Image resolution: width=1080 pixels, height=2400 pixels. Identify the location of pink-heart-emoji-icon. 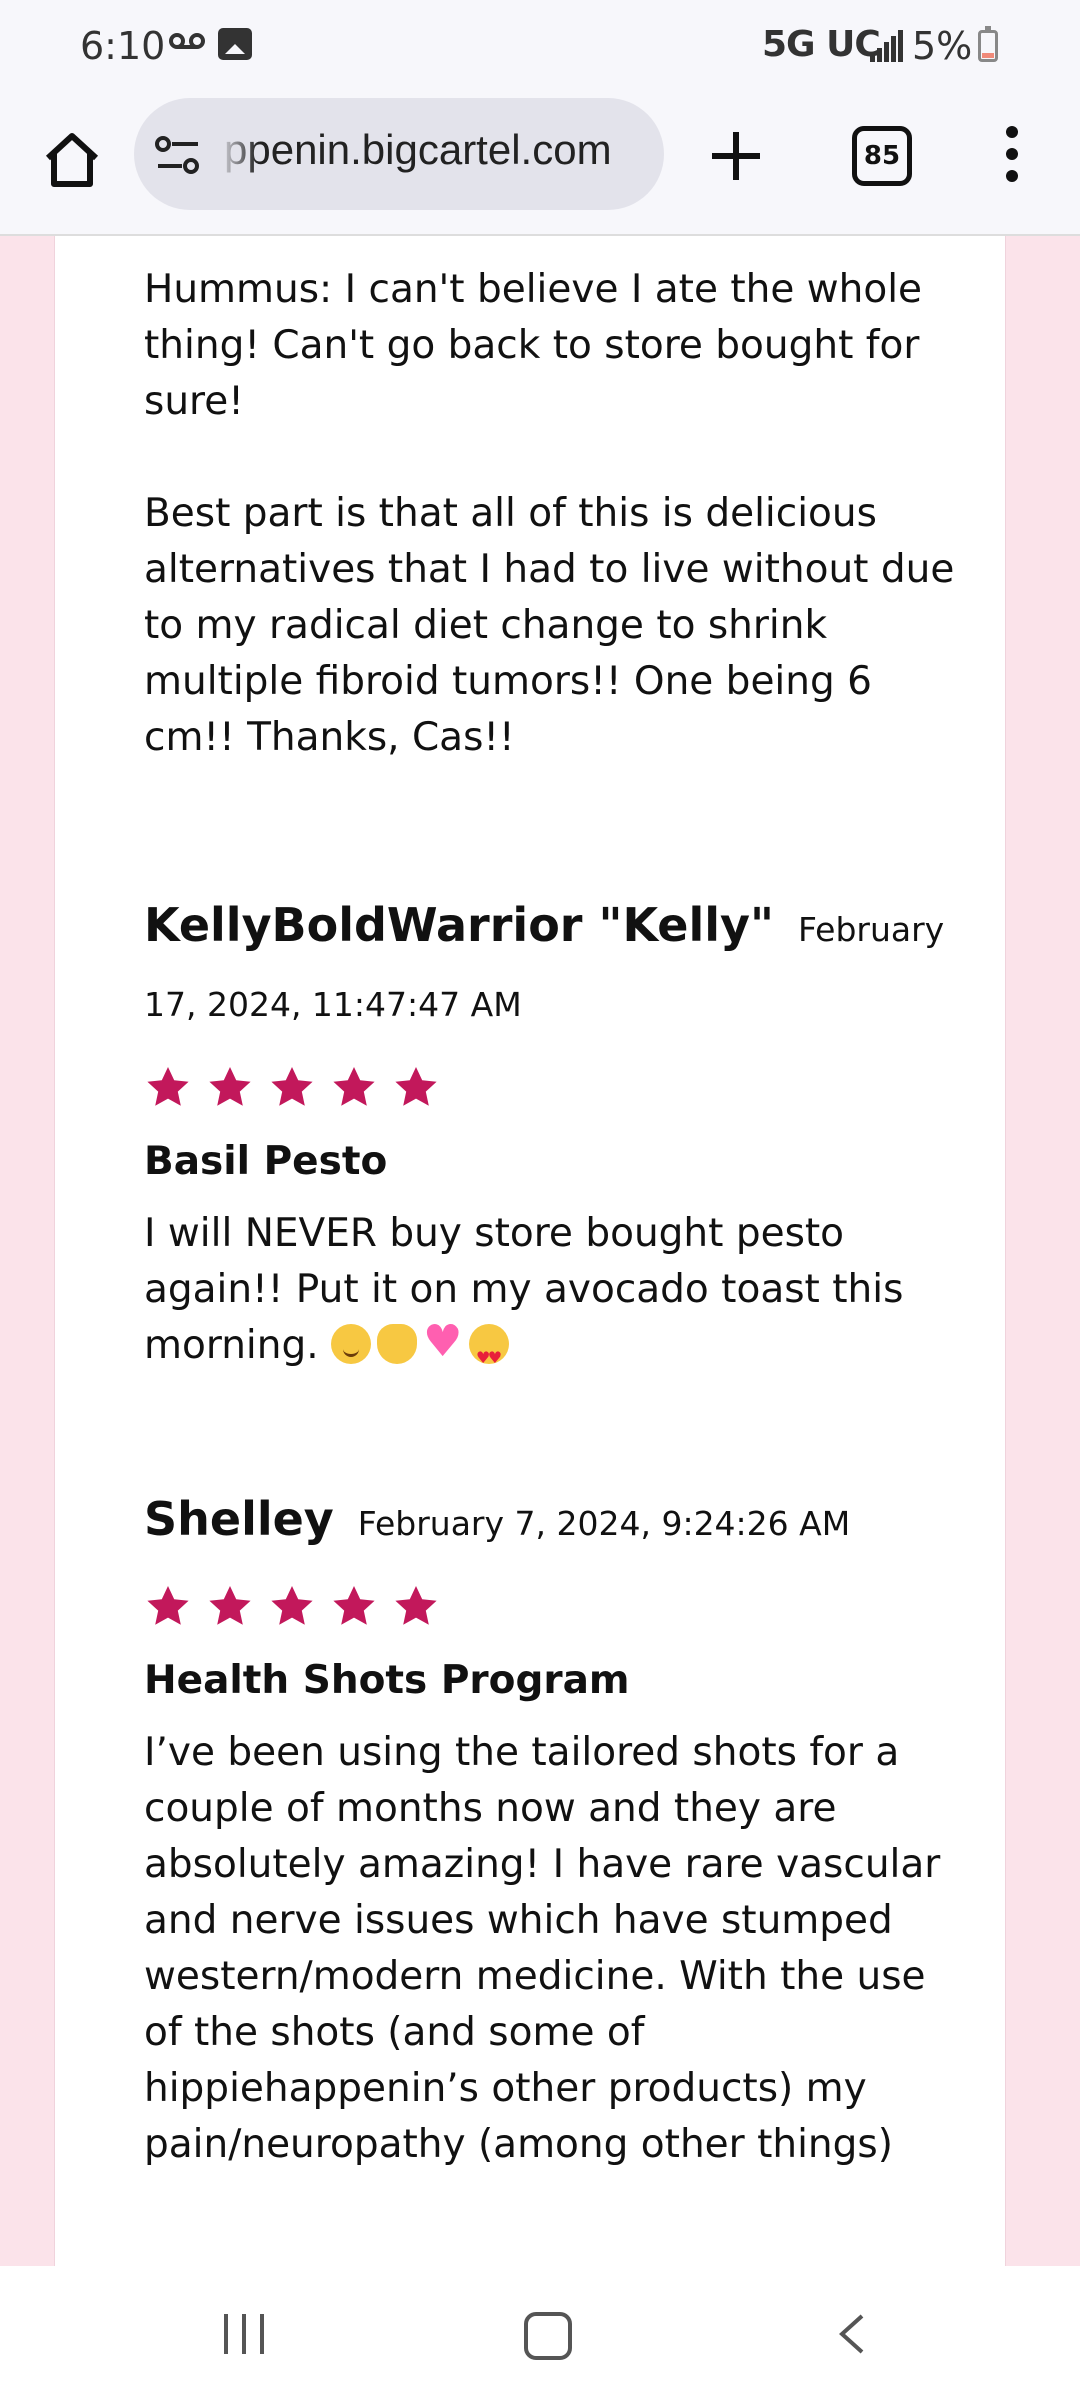
(443, 1342).